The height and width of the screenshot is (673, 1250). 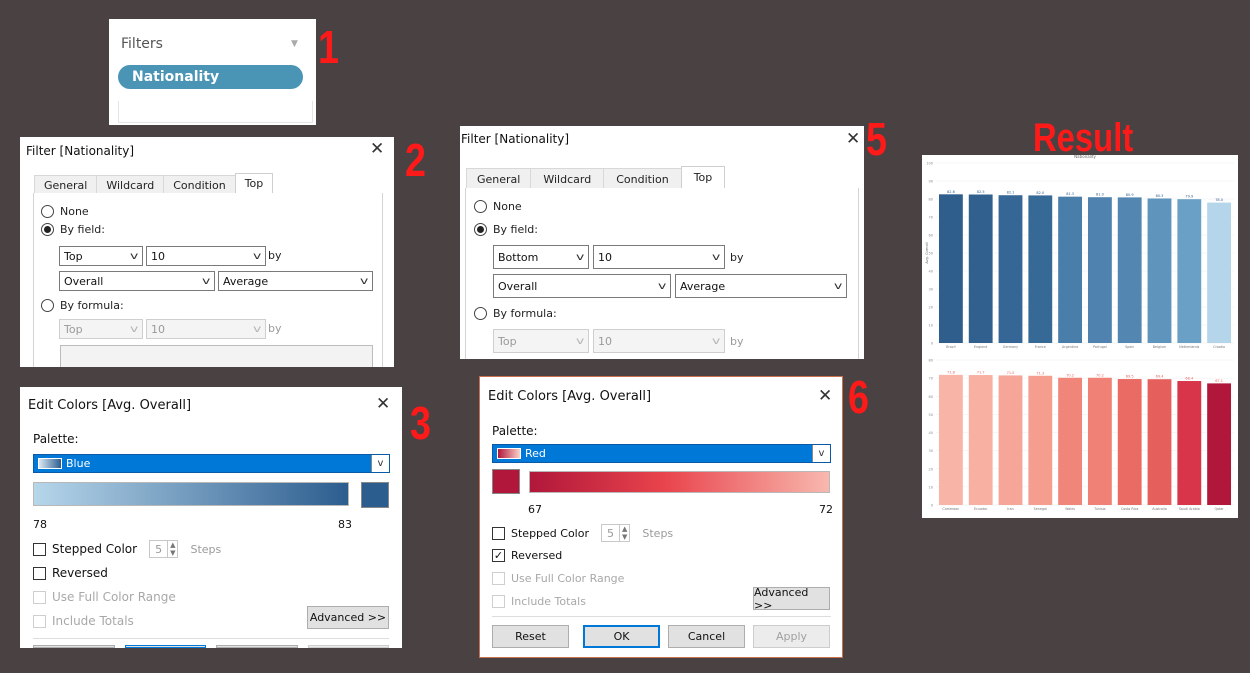 What do you see at coordinates (1011, 373) in the screenshot?
I see `data-label: 71.5` at bounding box center [1011, 373].